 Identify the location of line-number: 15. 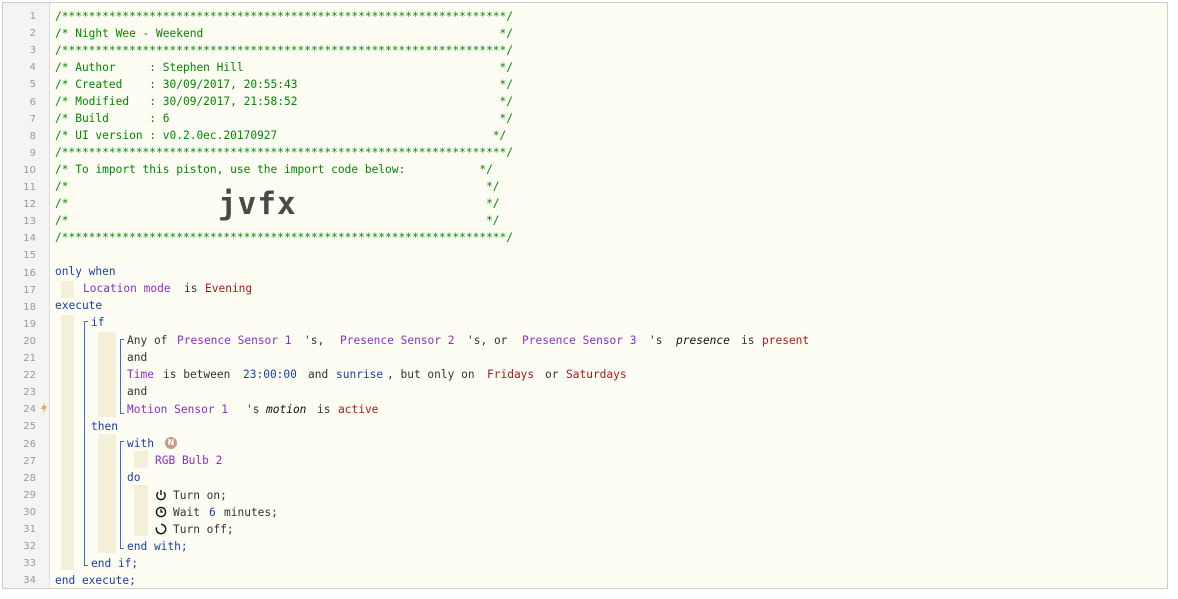
(29, 256).